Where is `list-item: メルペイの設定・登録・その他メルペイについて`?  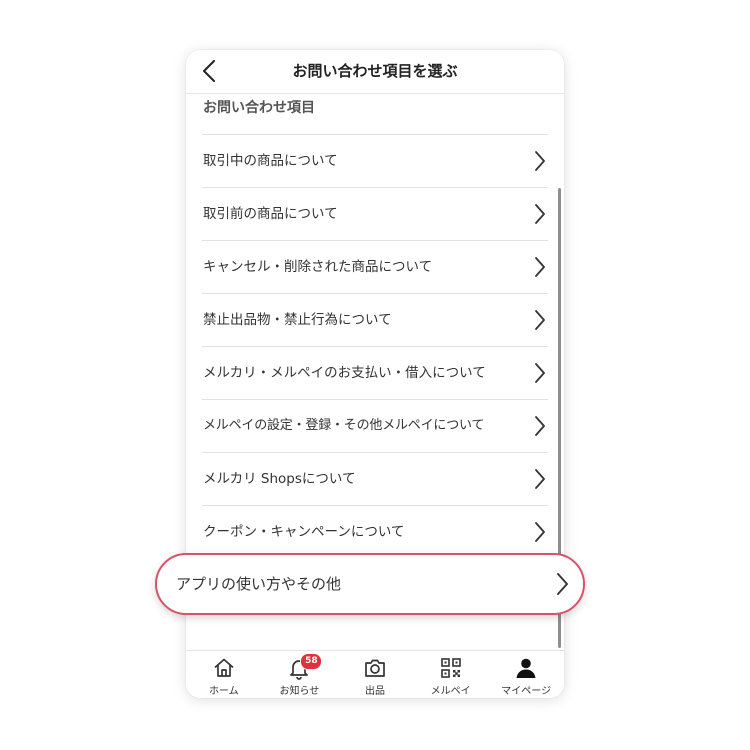
list-item: メルペイの設定・登録・その他メルペイについて is located at coordinates (375, 426).